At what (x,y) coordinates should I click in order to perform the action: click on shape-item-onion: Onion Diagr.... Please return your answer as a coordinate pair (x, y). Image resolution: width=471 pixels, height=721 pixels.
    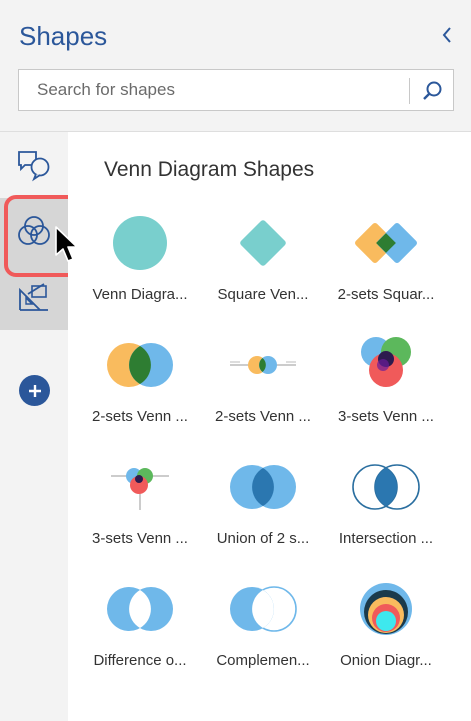
    Looking at the image, I should click on (386, 625).